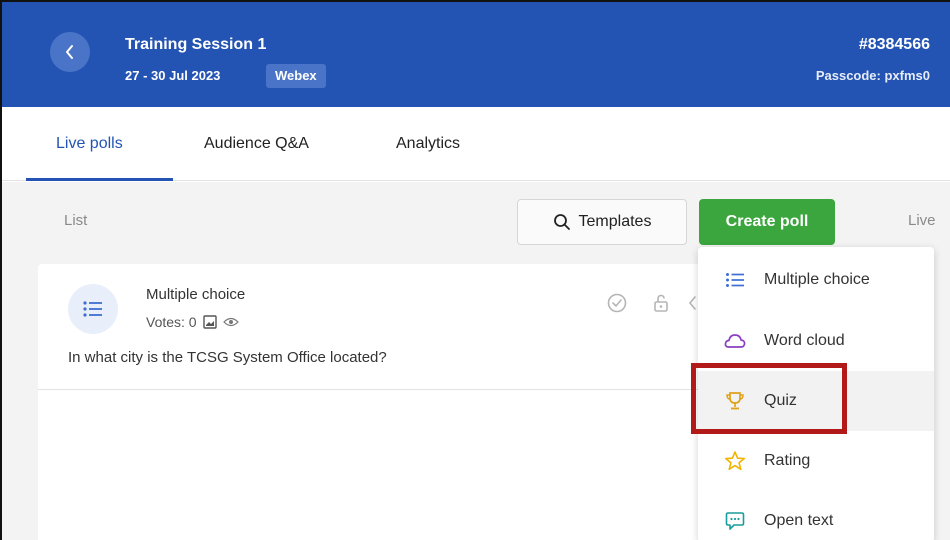  I want to click on menu-item-label: Multiple choice, so click(817, 279).